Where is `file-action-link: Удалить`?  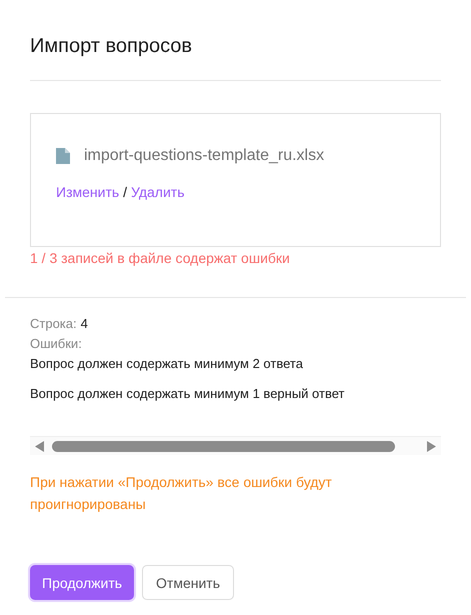
file-action-link: Удалить is located at coordinates (157, 192).